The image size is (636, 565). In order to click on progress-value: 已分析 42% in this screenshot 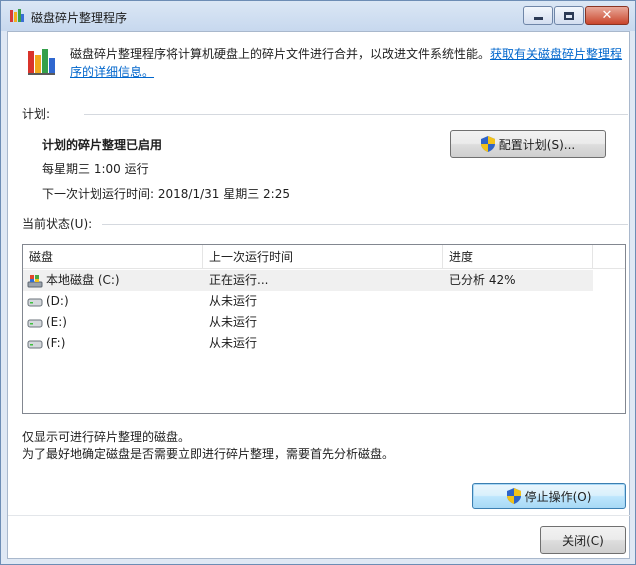, I will do `click(482, 280)`.